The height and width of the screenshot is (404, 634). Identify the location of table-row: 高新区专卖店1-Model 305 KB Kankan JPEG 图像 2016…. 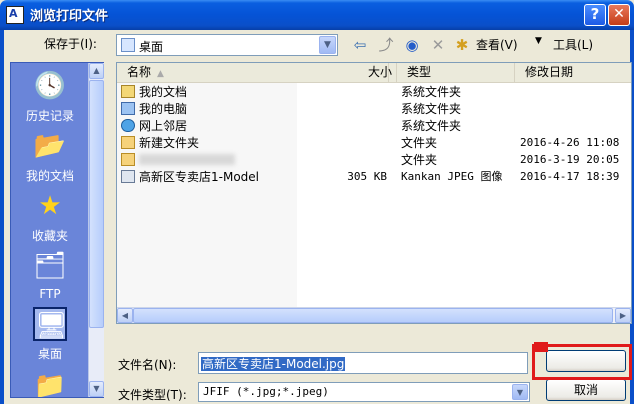
(374, 177).